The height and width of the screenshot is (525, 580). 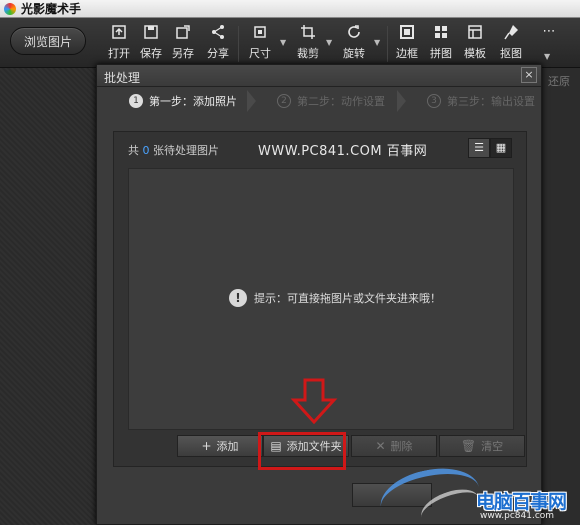 I want to click on count-prefix: 共, so click(x=133, y=150).